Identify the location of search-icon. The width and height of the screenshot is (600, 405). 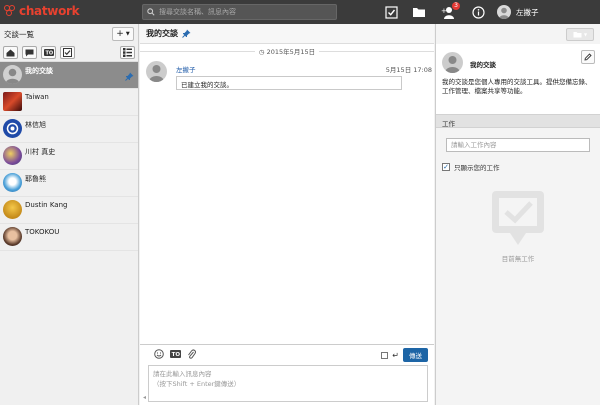
(151, 12).